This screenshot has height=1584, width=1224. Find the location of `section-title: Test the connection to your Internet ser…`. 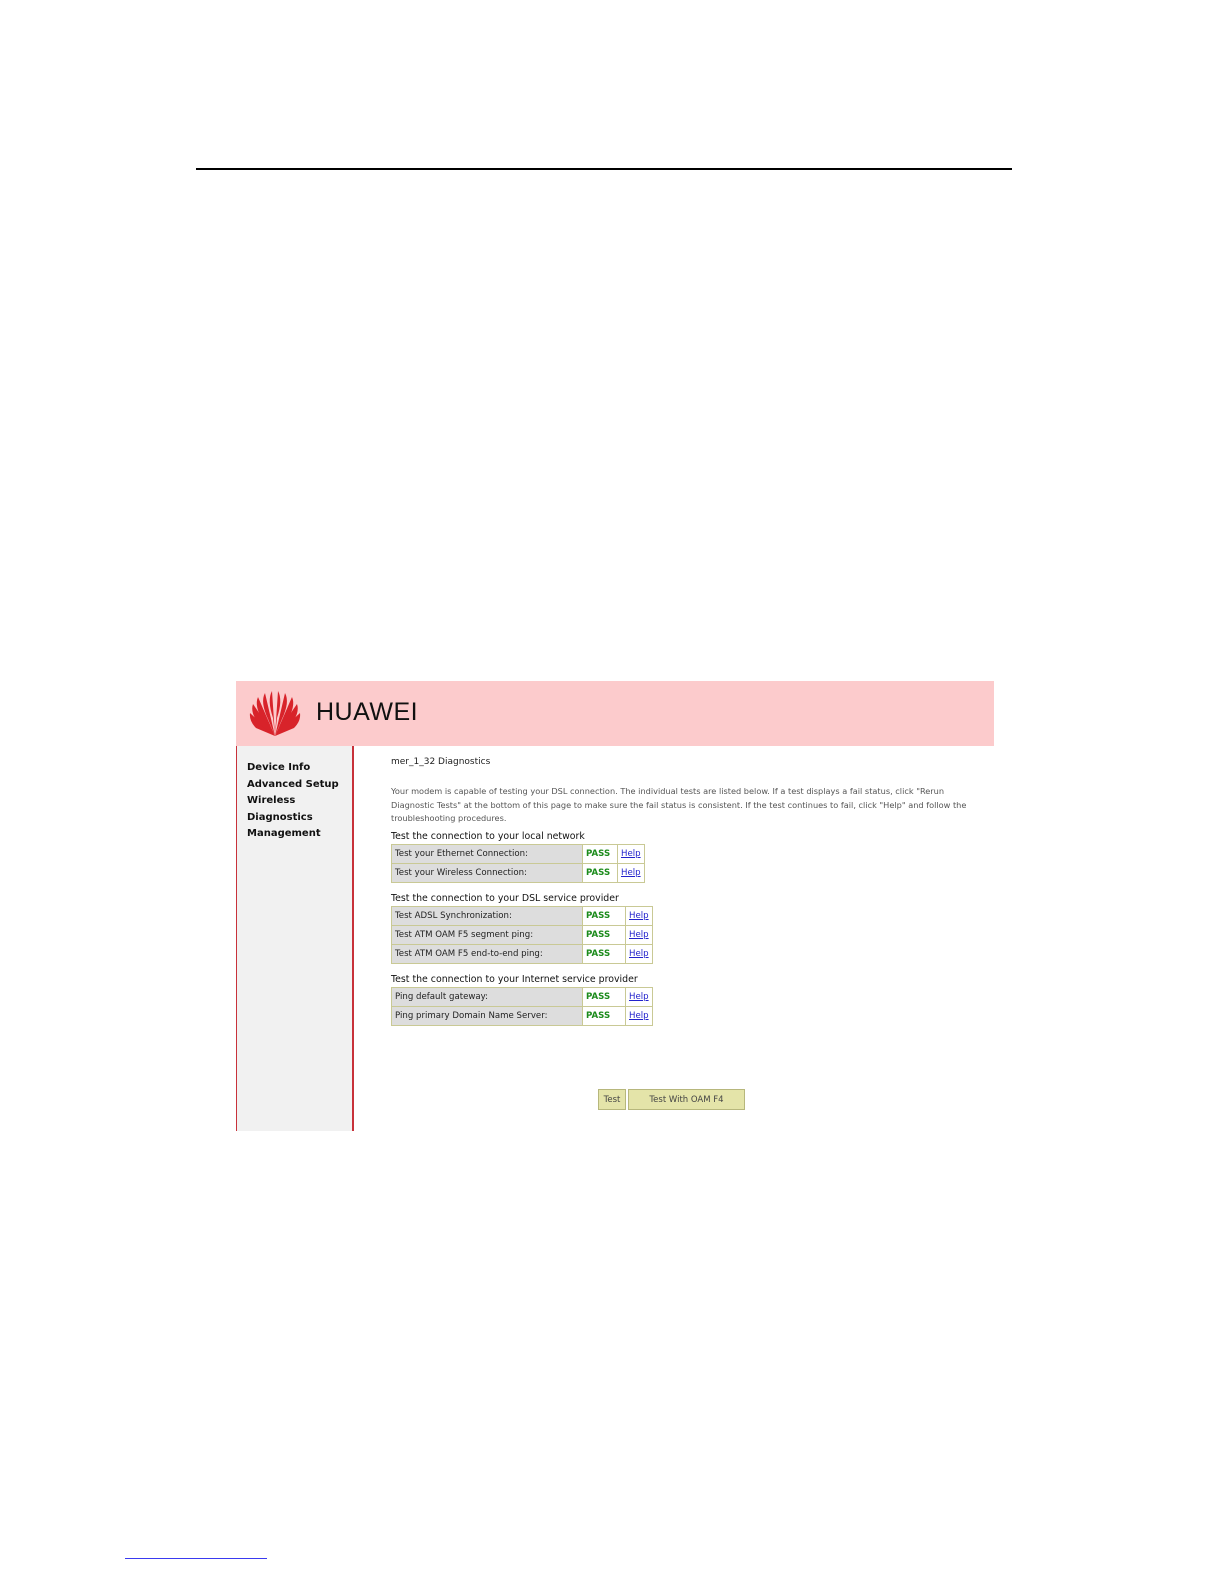

section-title: Test the connection to your Internet ser… is located at coordinates (514, 979).